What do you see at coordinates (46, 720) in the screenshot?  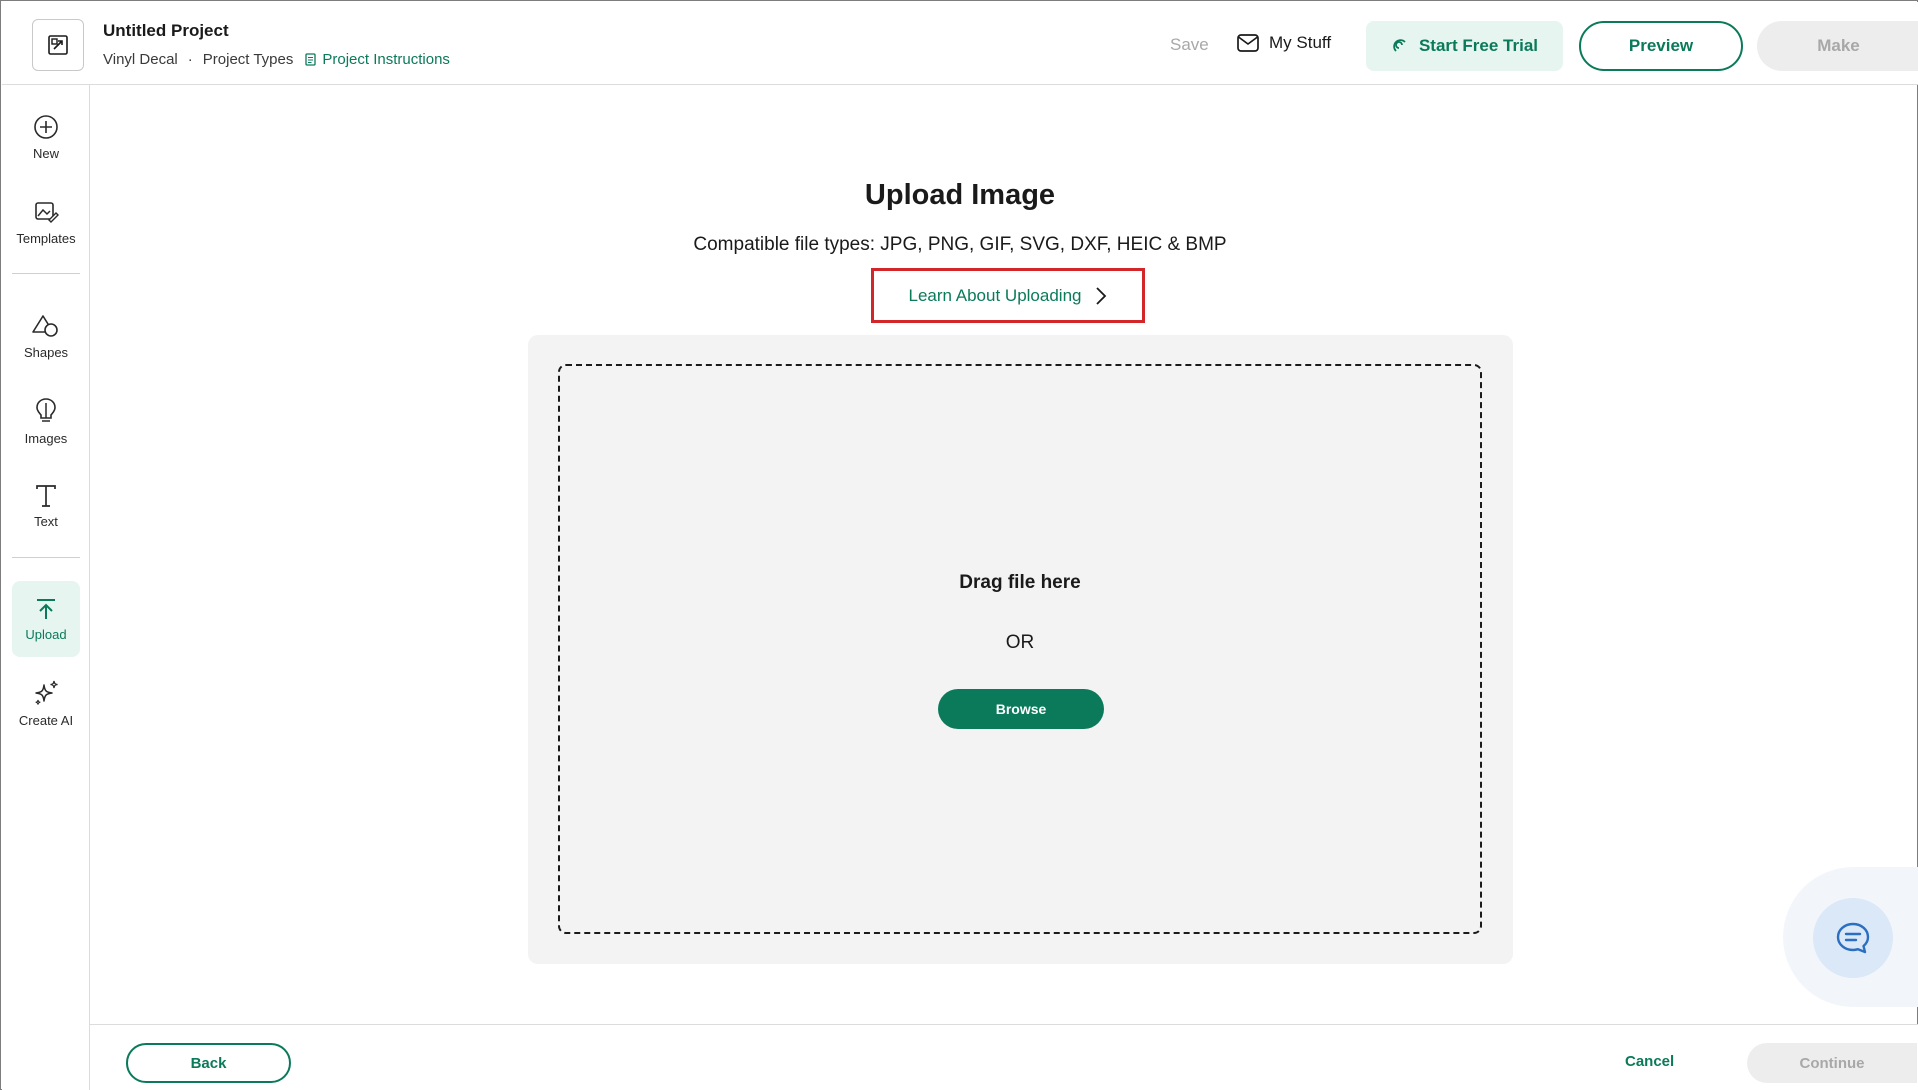 I see `sidebar-item-label: Create AI` at bounding box center [46, 720].